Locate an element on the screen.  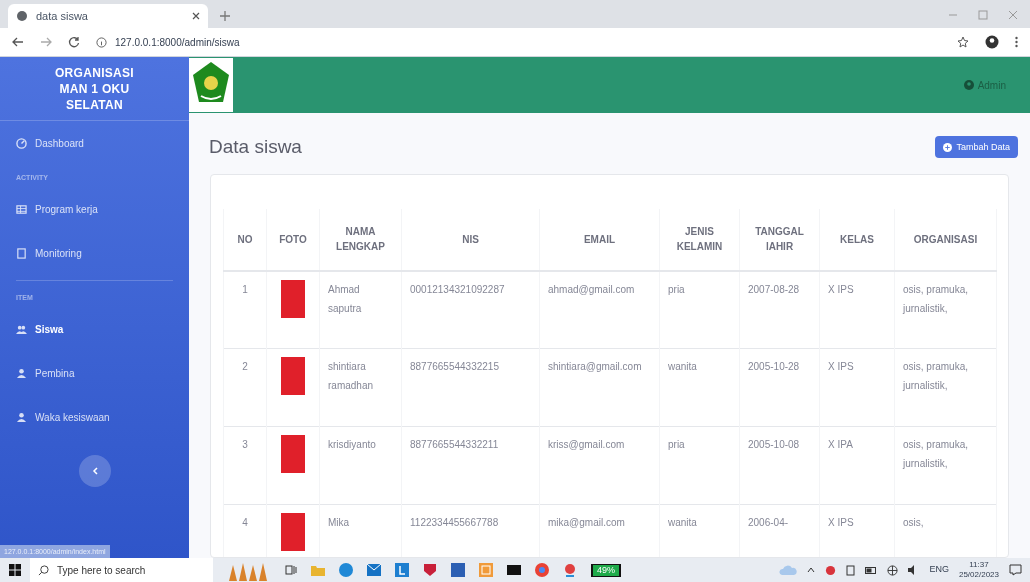
plus-circle-icon is located at coordinates (948, 147).